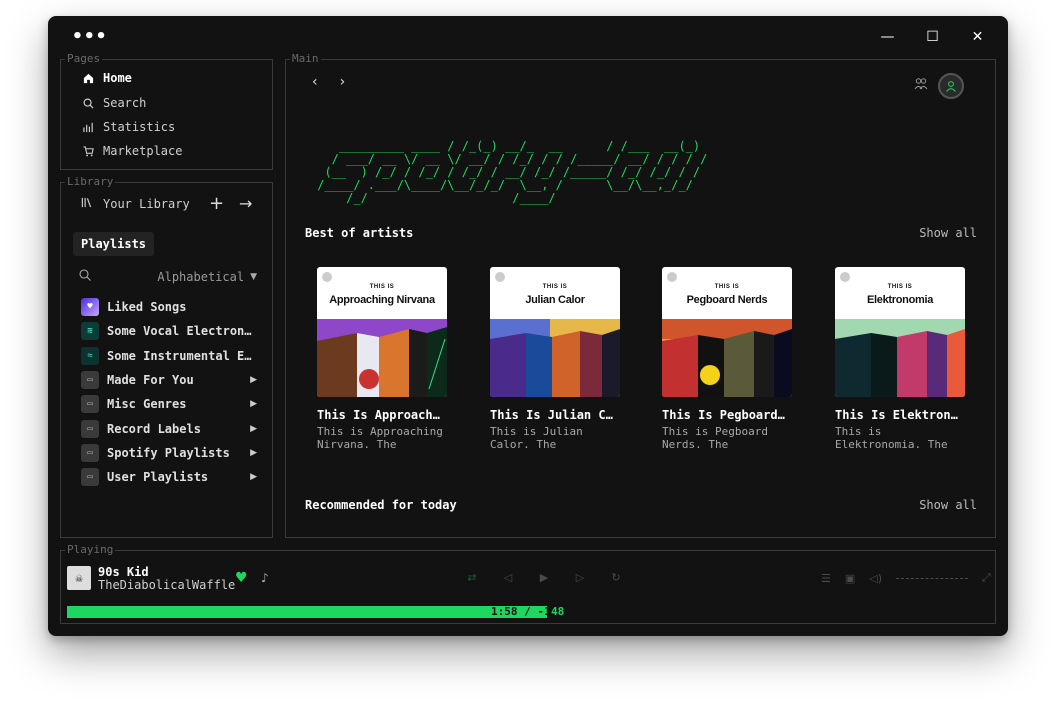  I want to click on nav-label-marketplace: Marketplace, so click(143, 151).